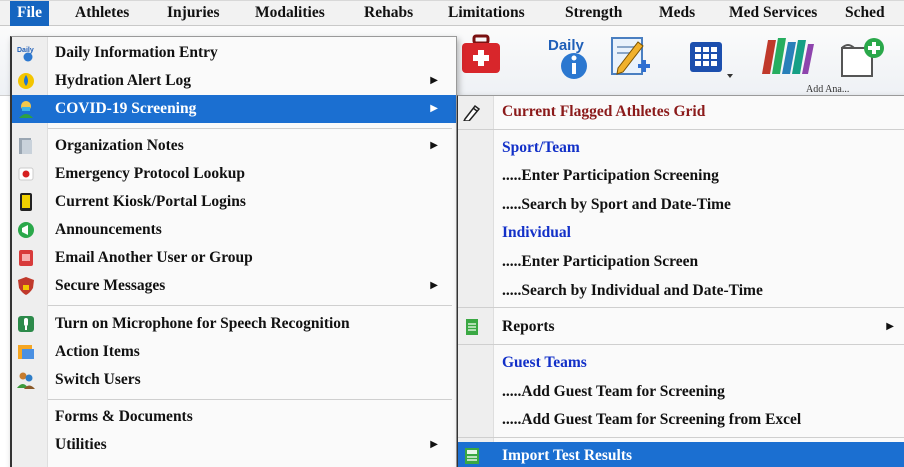  I want to click on menu-item-enter-participation-screening: .....Enter Participation Screening, so click(681, 176).